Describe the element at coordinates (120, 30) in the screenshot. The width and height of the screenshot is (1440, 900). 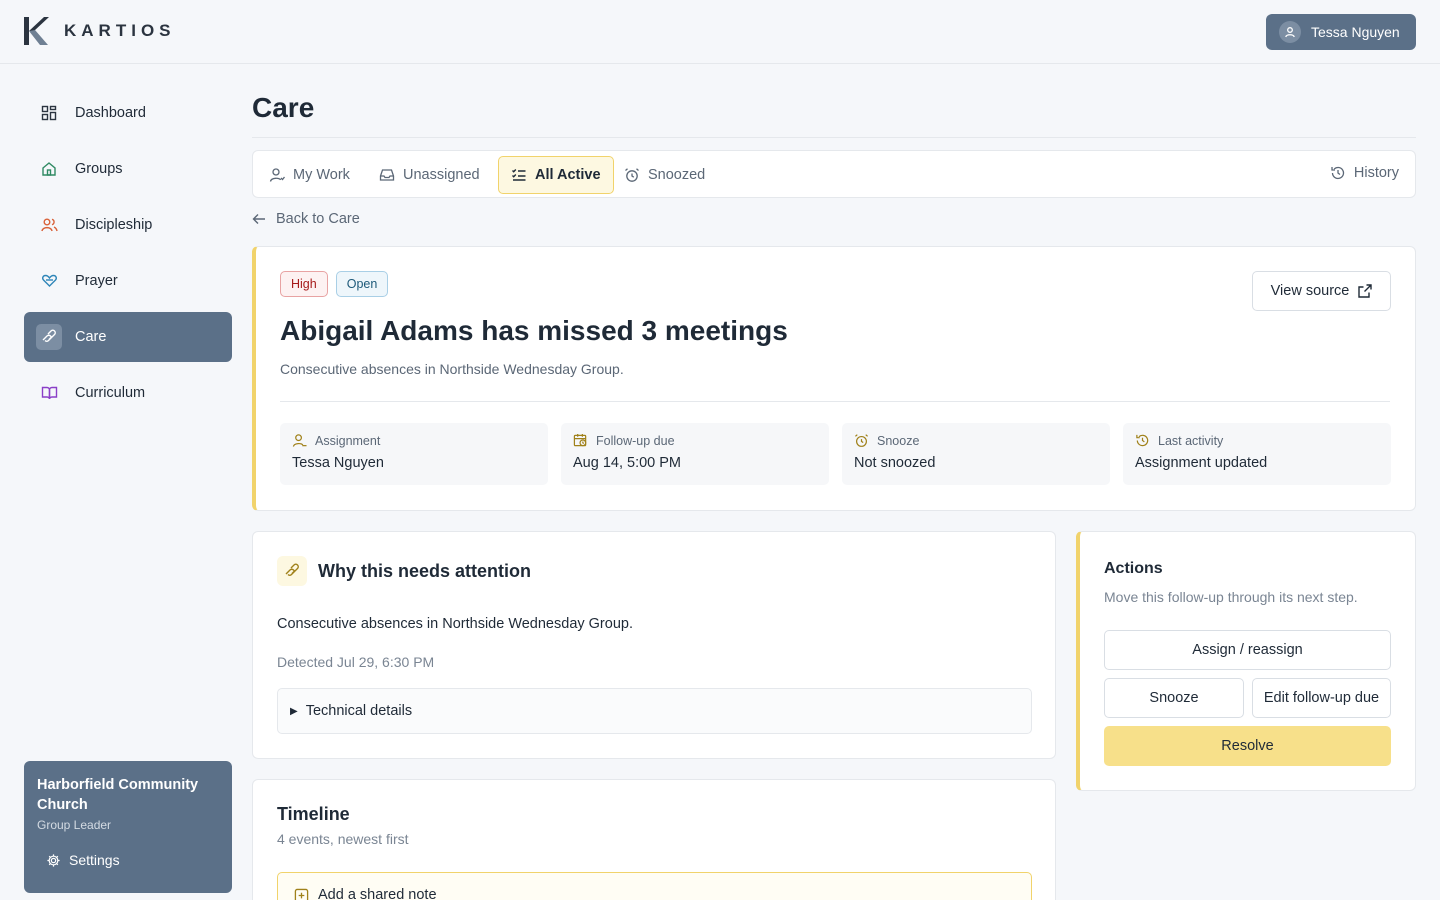
I see `brand-name: KARTIOS` at that location.